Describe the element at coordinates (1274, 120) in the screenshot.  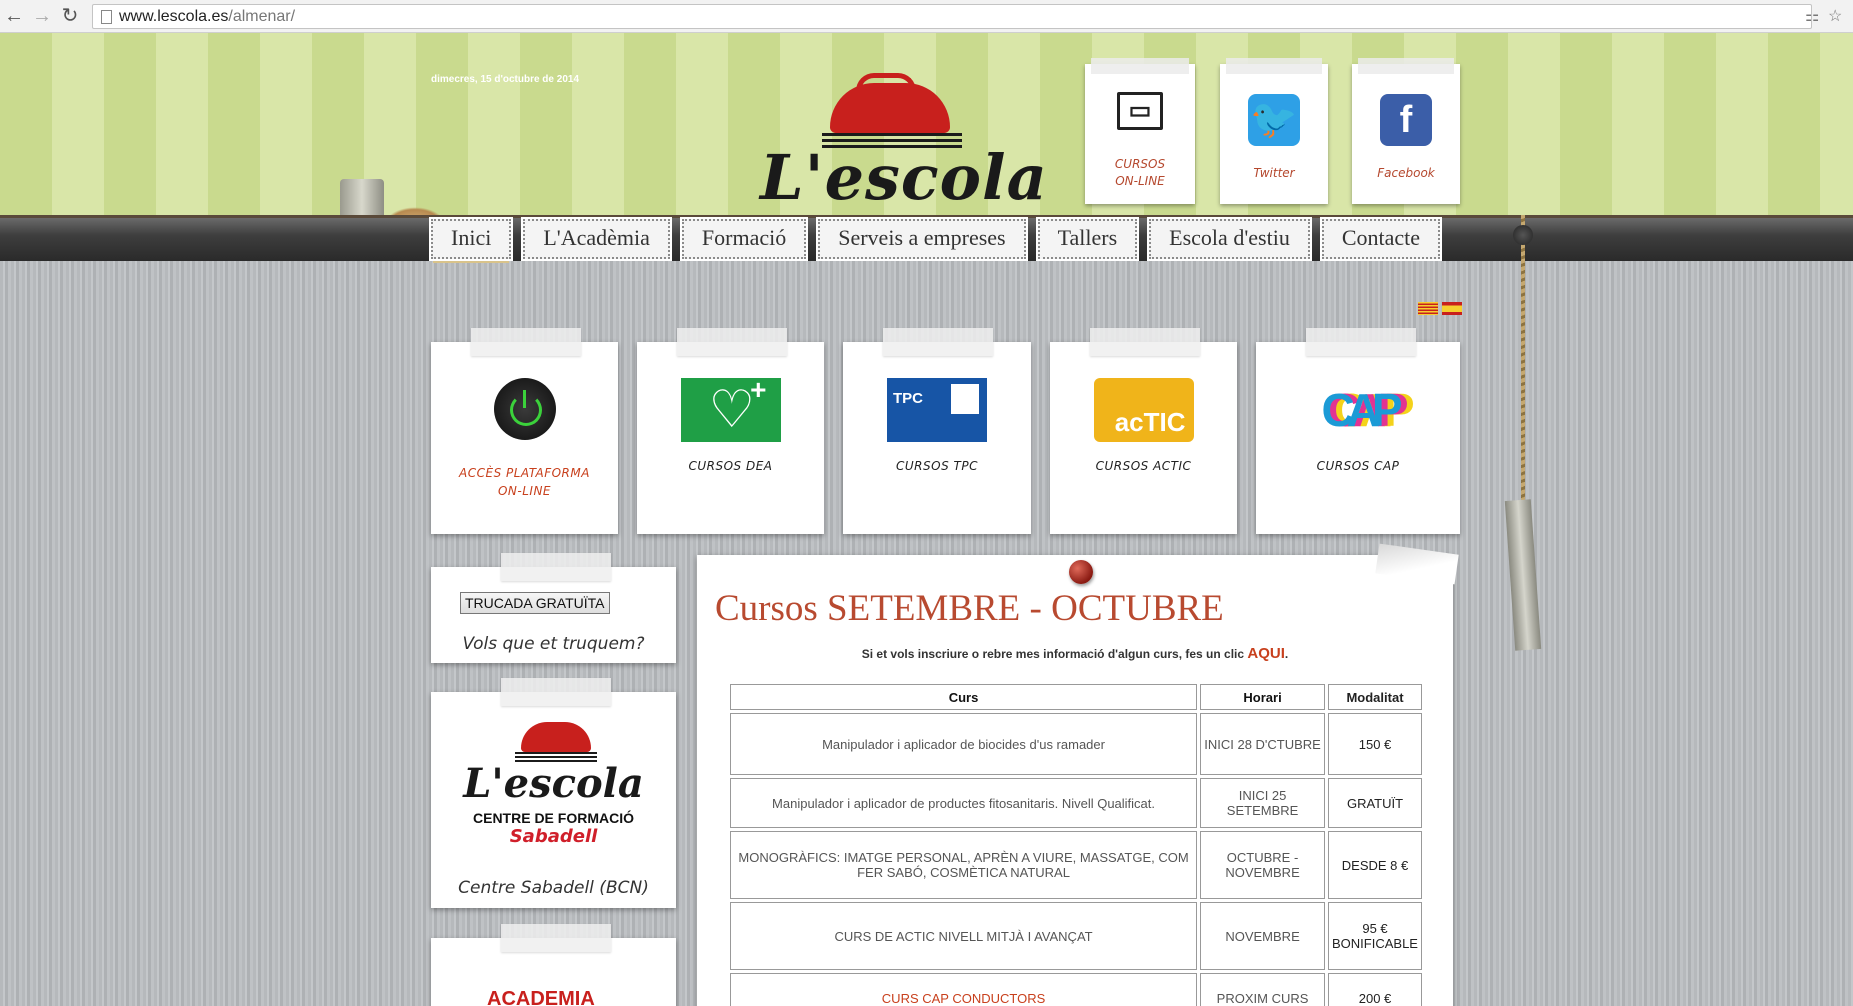
I see `twitter-icon: 🐦` at that location.